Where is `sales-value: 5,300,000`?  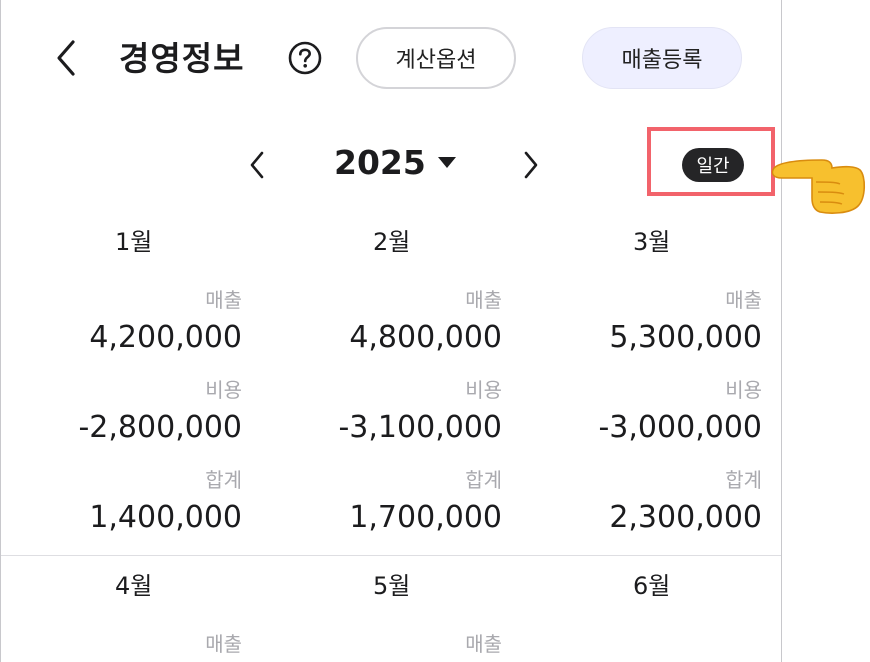 sales-value: 5,300,000 is located at coordinates (685, 337).